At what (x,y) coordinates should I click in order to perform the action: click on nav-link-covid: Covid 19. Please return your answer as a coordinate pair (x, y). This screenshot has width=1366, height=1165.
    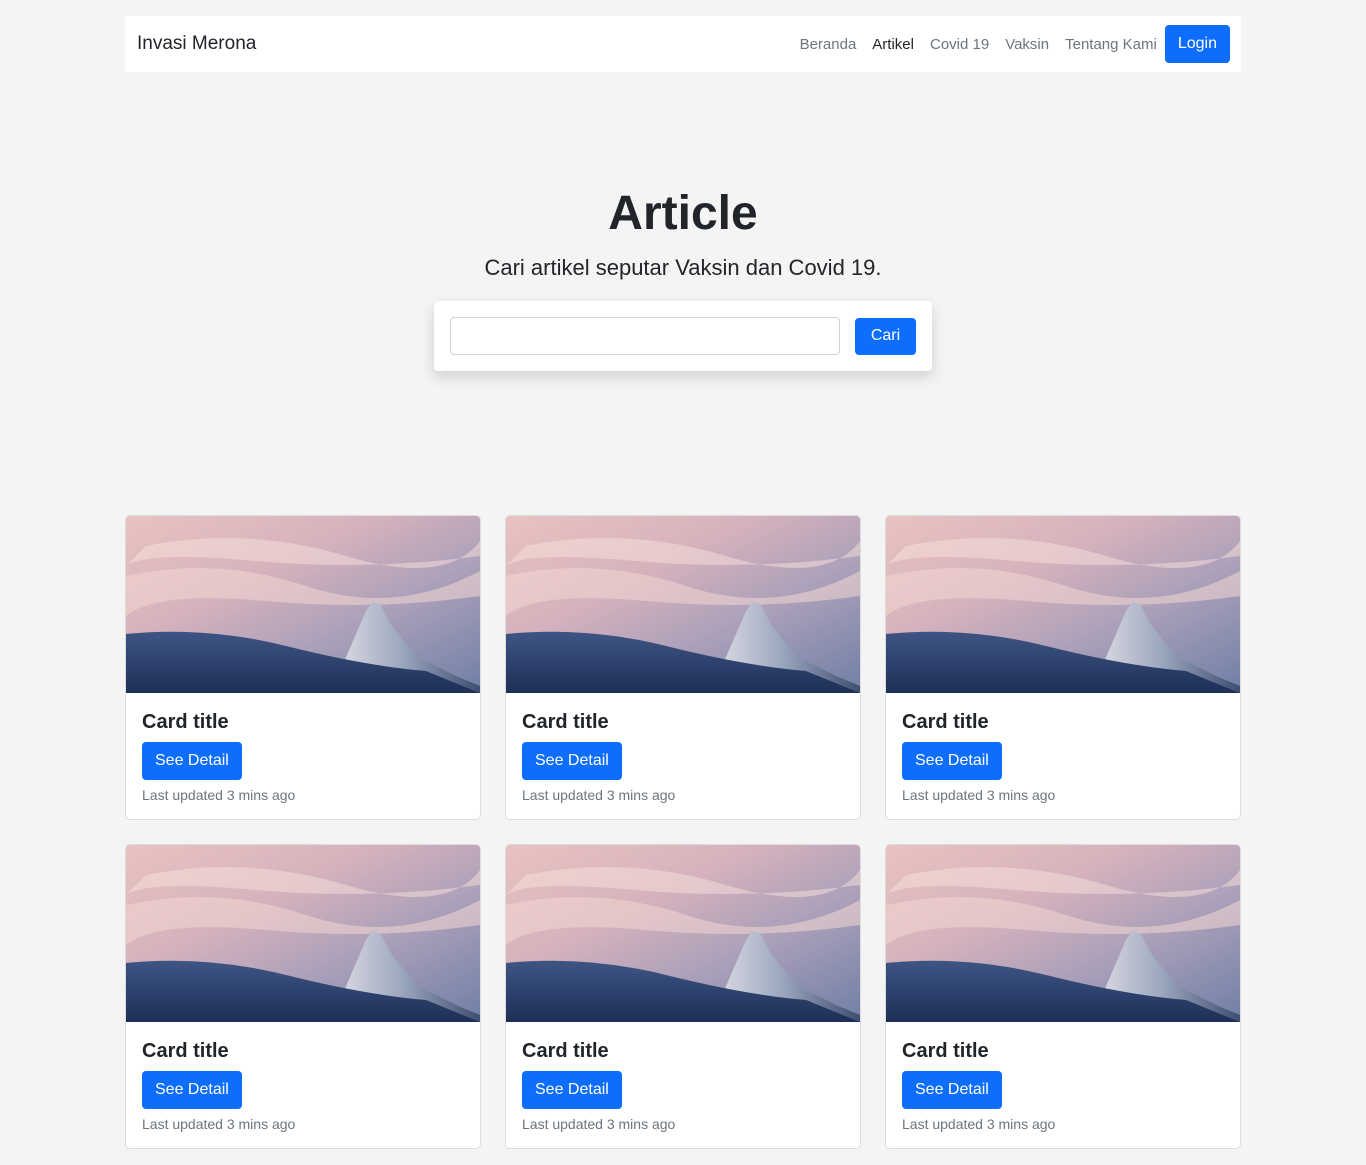
    Looking at the image, I should click on (959, 44).